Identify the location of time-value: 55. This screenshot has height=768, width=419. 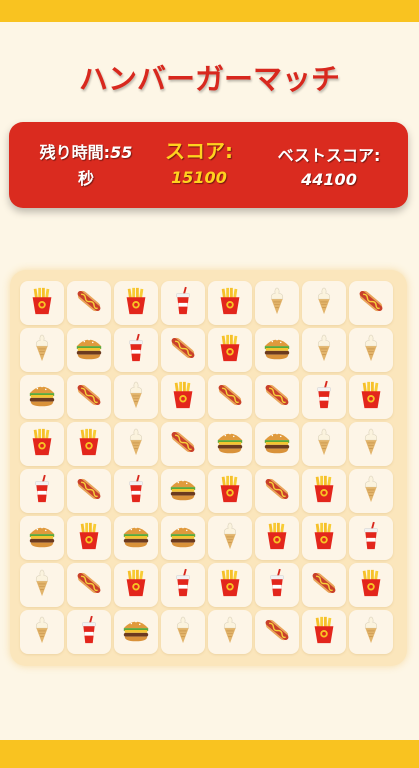
(121, 152).